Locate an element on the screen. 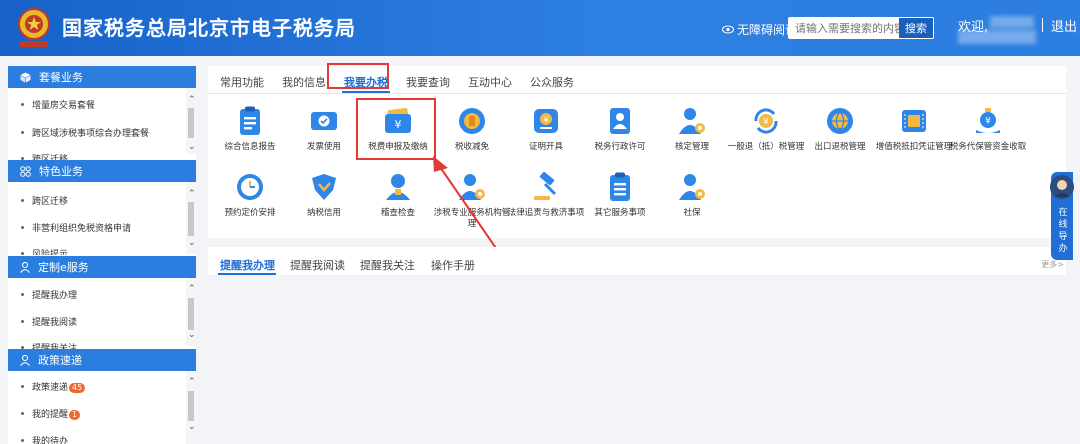  service-tax-credit: 纳税信用 is located at coordinates (324, 195).